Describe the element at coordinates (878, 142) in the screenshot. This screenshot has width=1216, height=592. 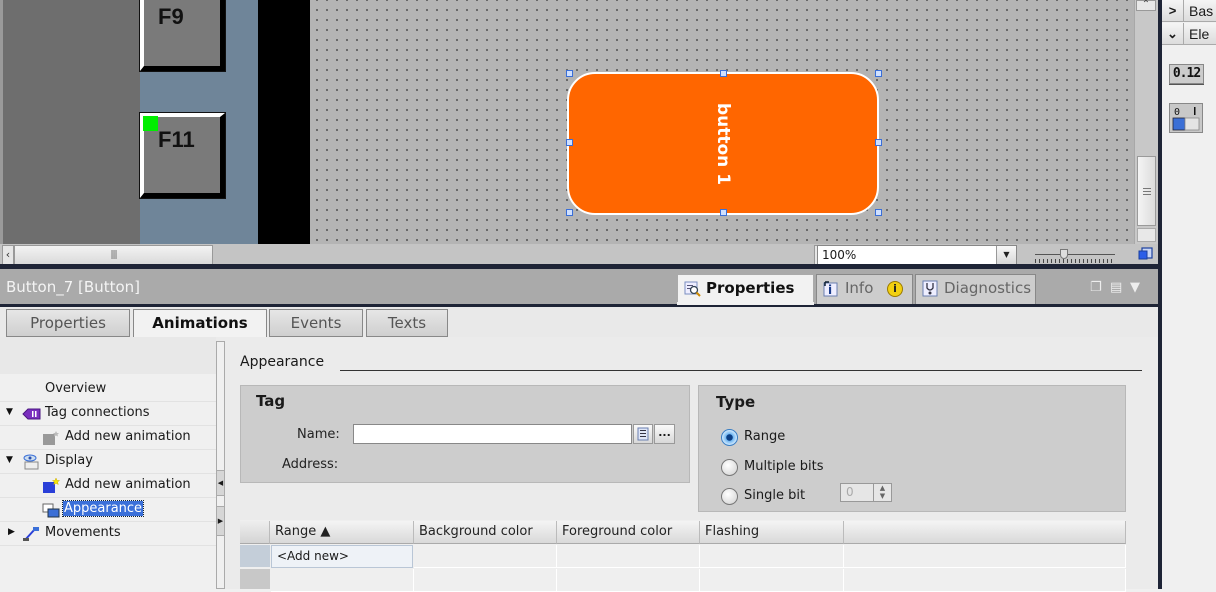
I see `resize-handle-e` at that location.